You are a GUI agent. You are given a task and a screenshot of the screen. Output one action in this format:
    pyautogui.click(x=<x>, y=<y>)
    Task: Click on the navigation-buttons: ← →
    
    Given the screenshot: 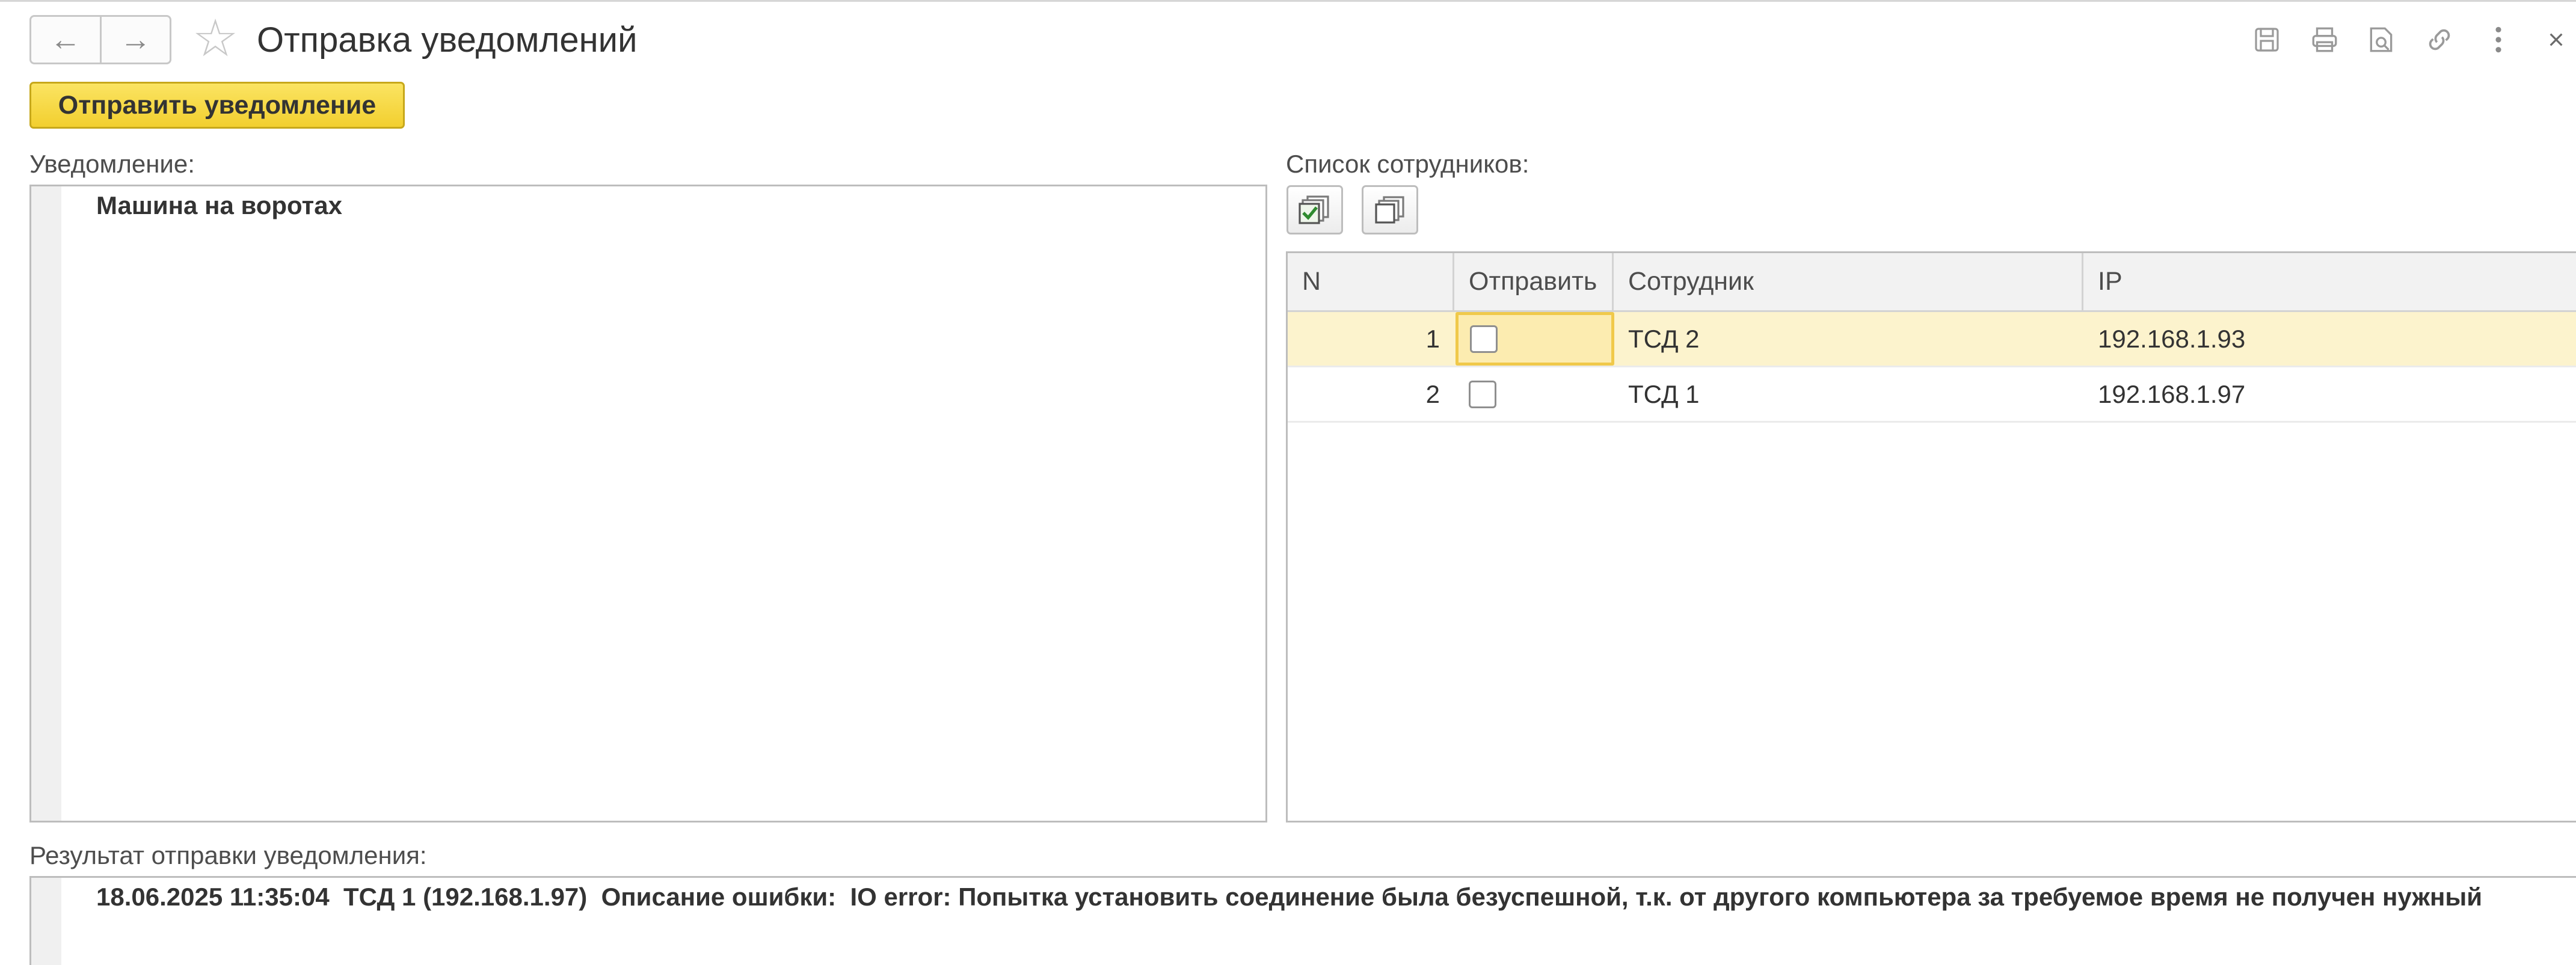 What is the action you would take?
    pyautogui.click(x=100, y=39)
    